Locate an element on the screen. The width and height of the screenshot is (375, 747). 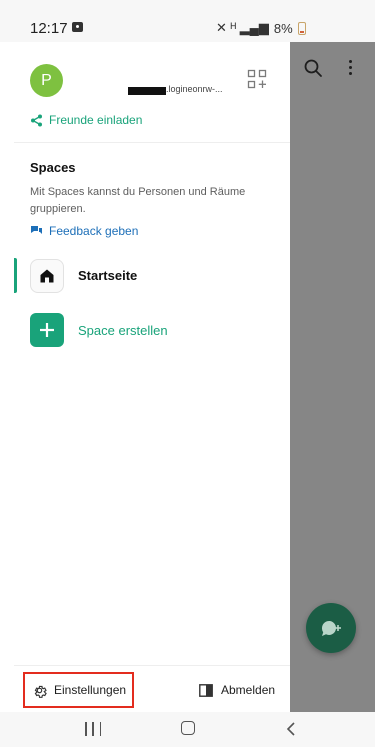
invite-friends-link: Freunde einladen is located at coordinates (86, 120).